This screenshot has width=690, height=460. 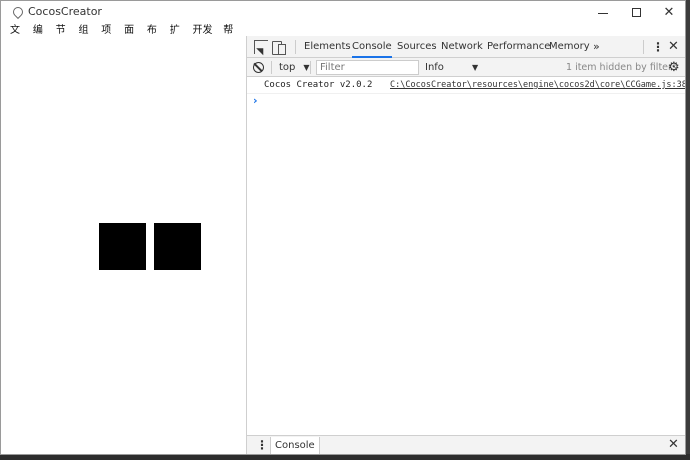 I want to click on close-button: ✕, so click(x=668, y=12).